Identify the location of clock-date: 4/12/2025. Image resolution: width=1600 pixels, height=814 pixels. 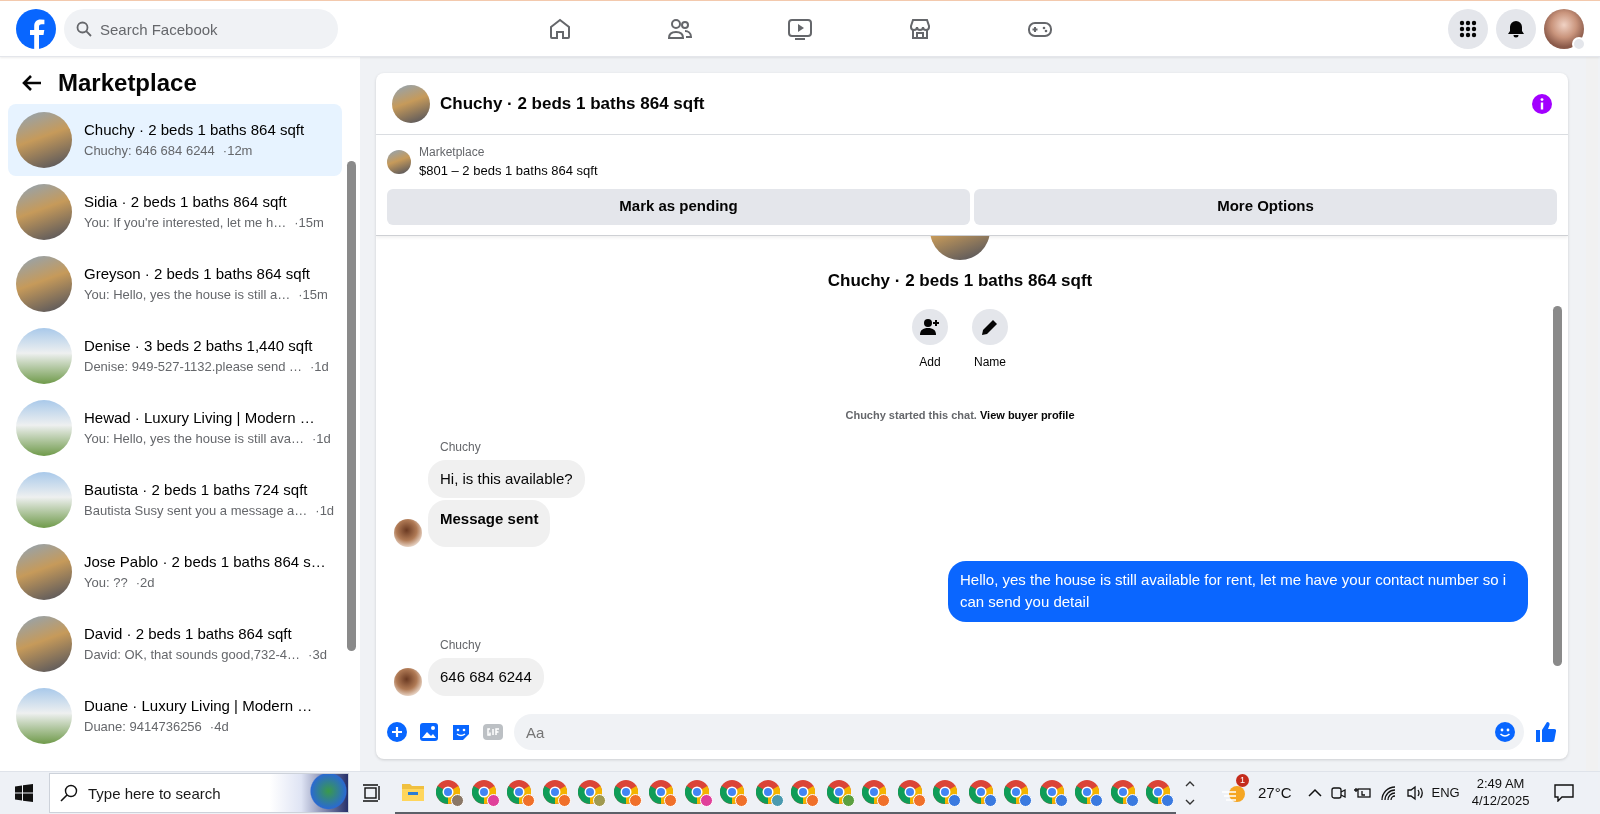
(1500, 801).